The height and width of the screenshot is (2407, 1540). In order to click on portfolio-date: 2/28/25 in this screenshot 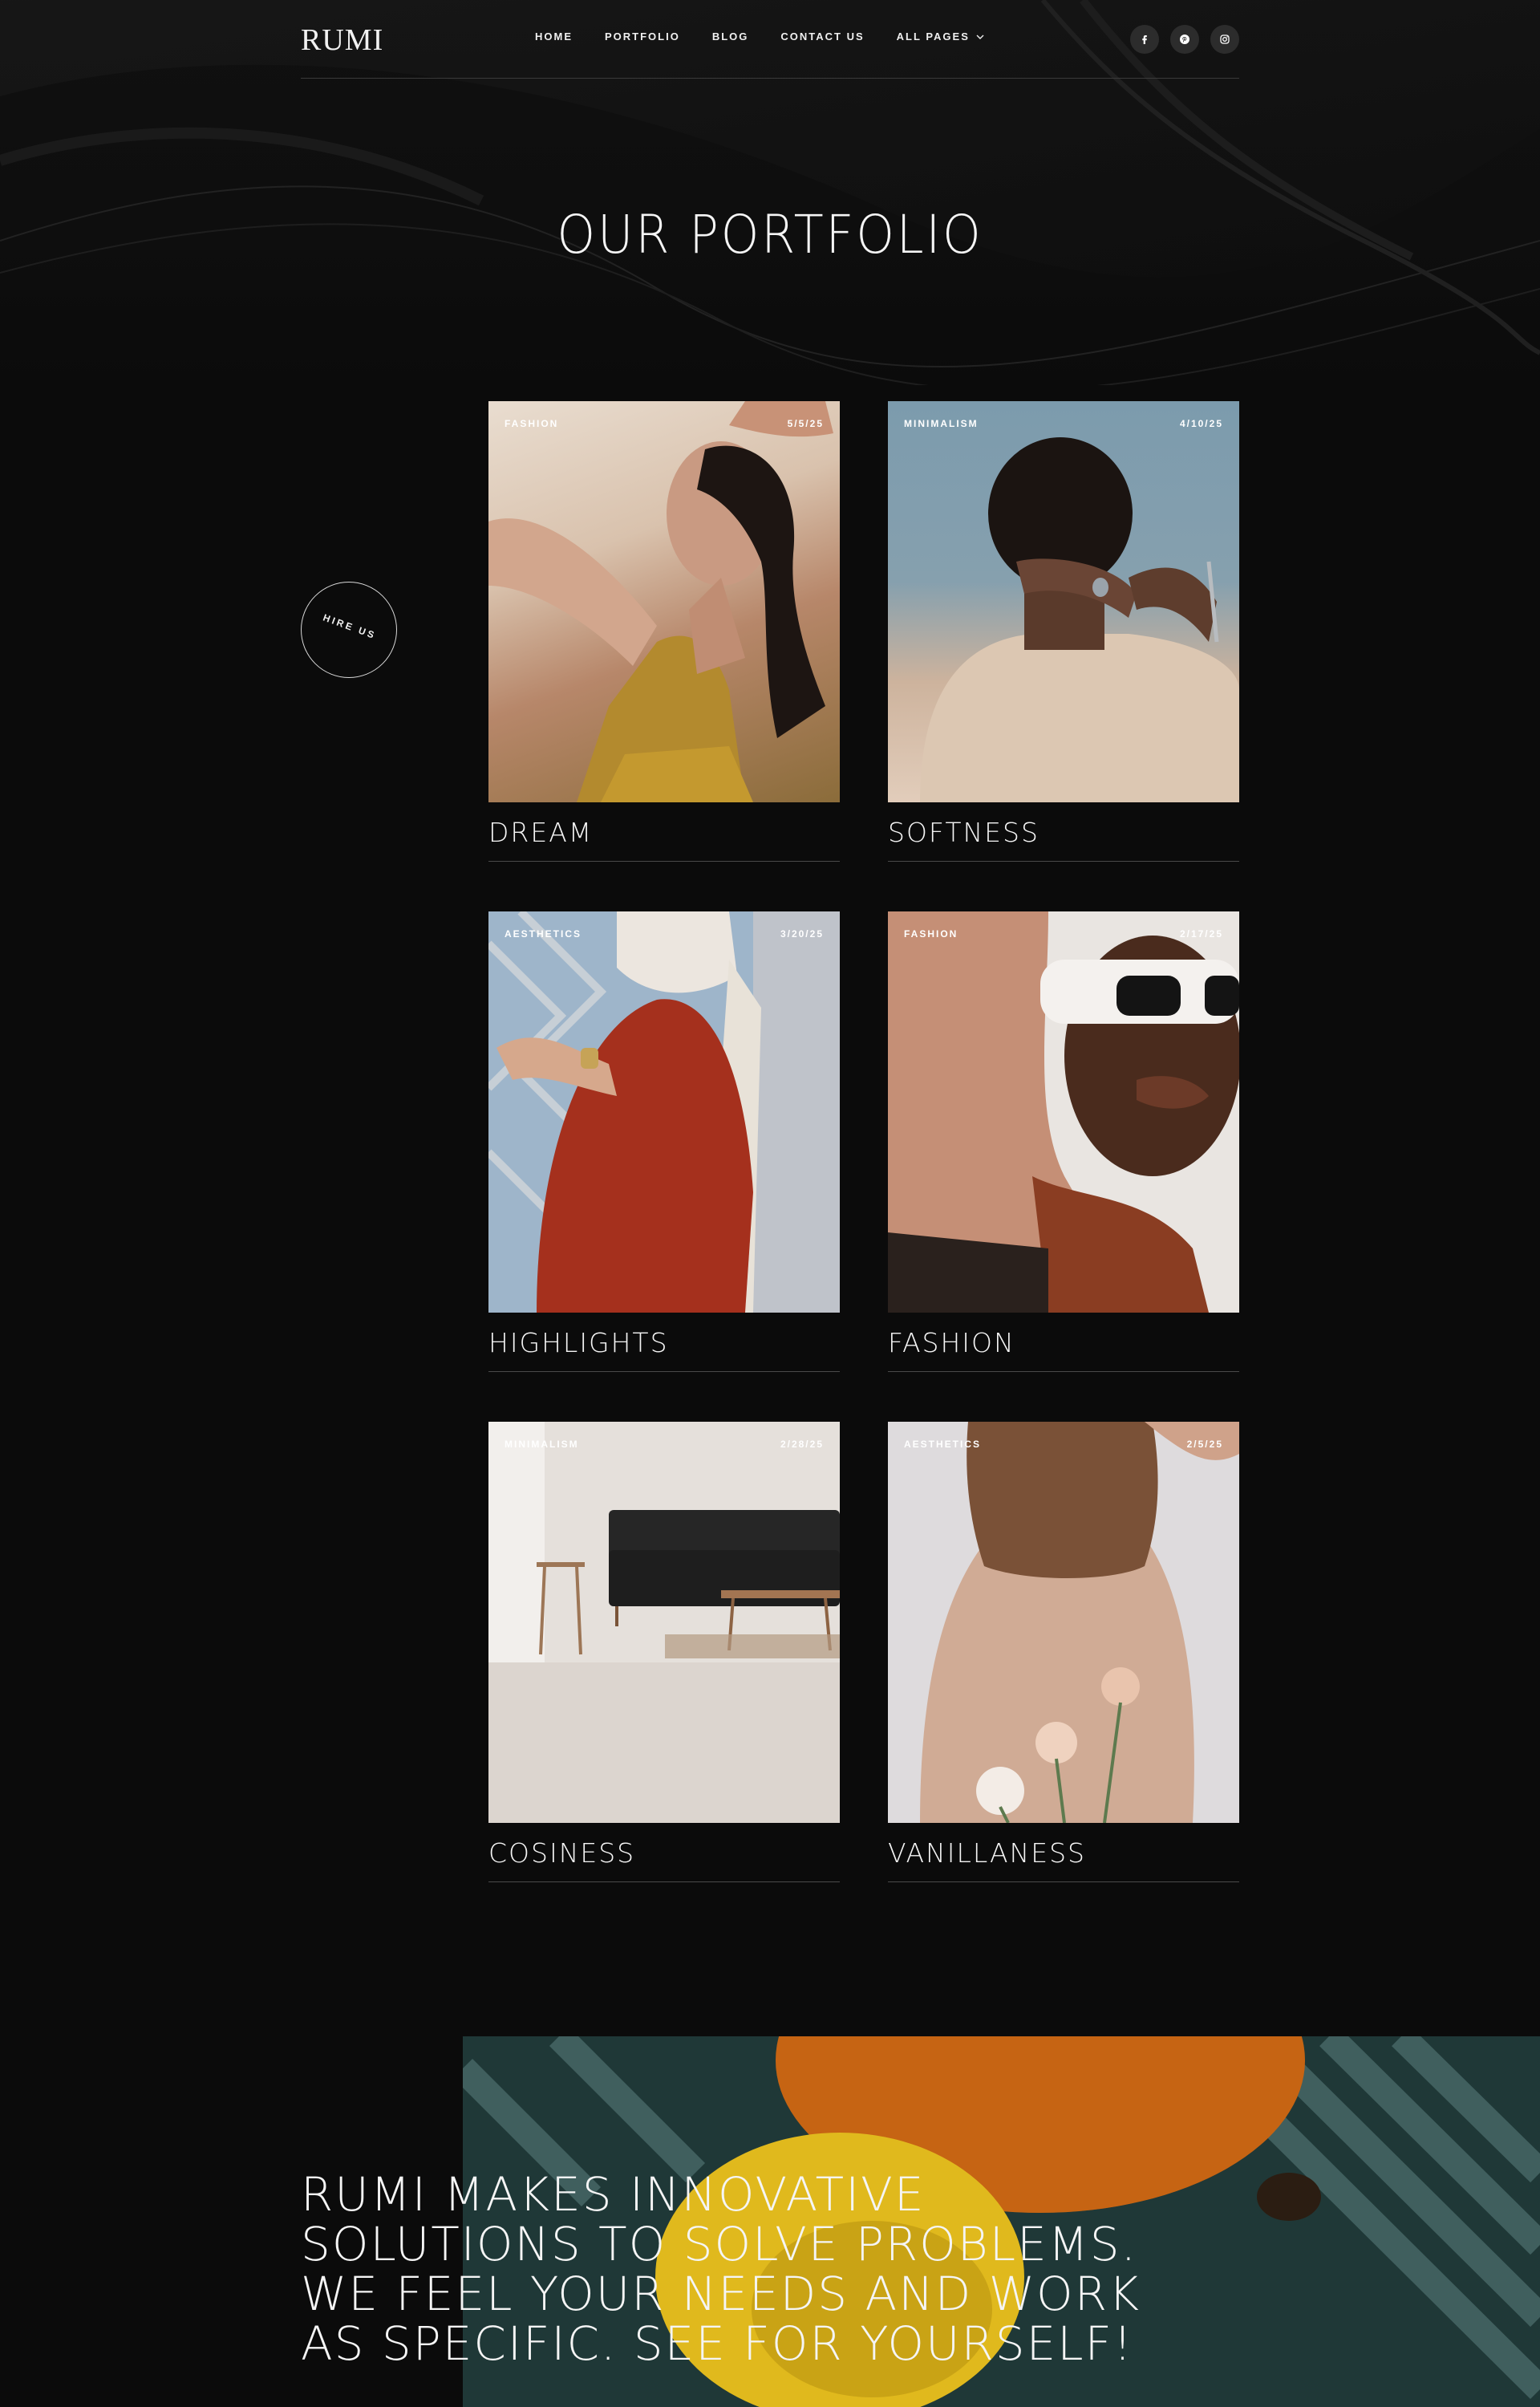, I will do `click(802, 1444)`.